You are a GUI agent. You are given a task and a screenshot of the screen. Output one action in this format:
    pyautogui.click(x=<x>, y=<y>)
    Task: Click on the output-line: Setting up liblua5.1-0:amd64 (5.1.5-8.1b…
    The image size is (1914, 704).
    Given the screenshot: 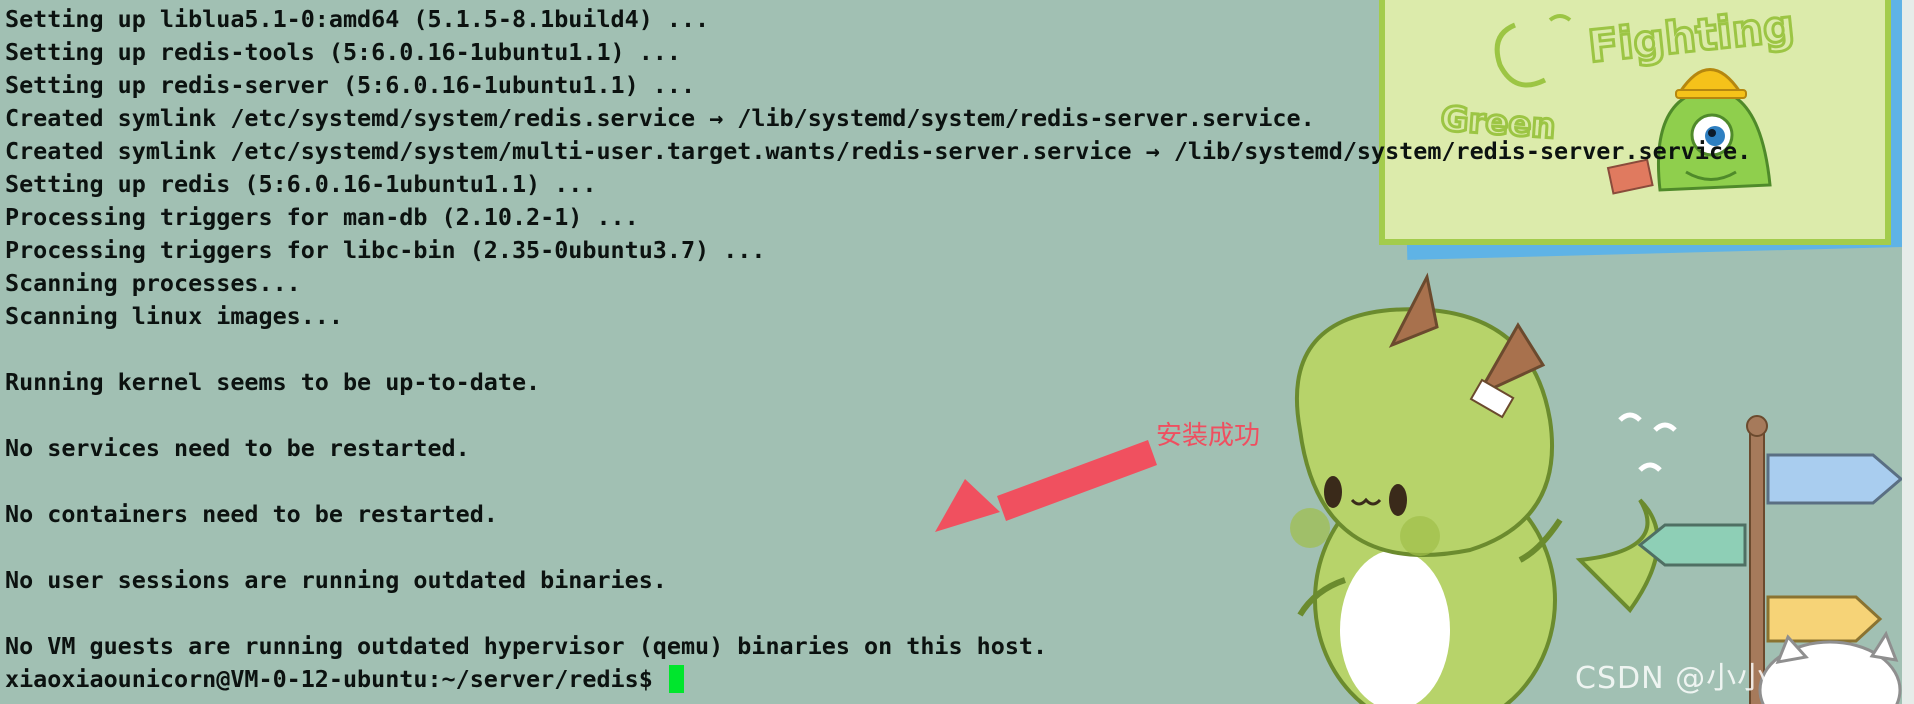 What is the action you would take?
    pyautogui.click(x=357, y=19)
    